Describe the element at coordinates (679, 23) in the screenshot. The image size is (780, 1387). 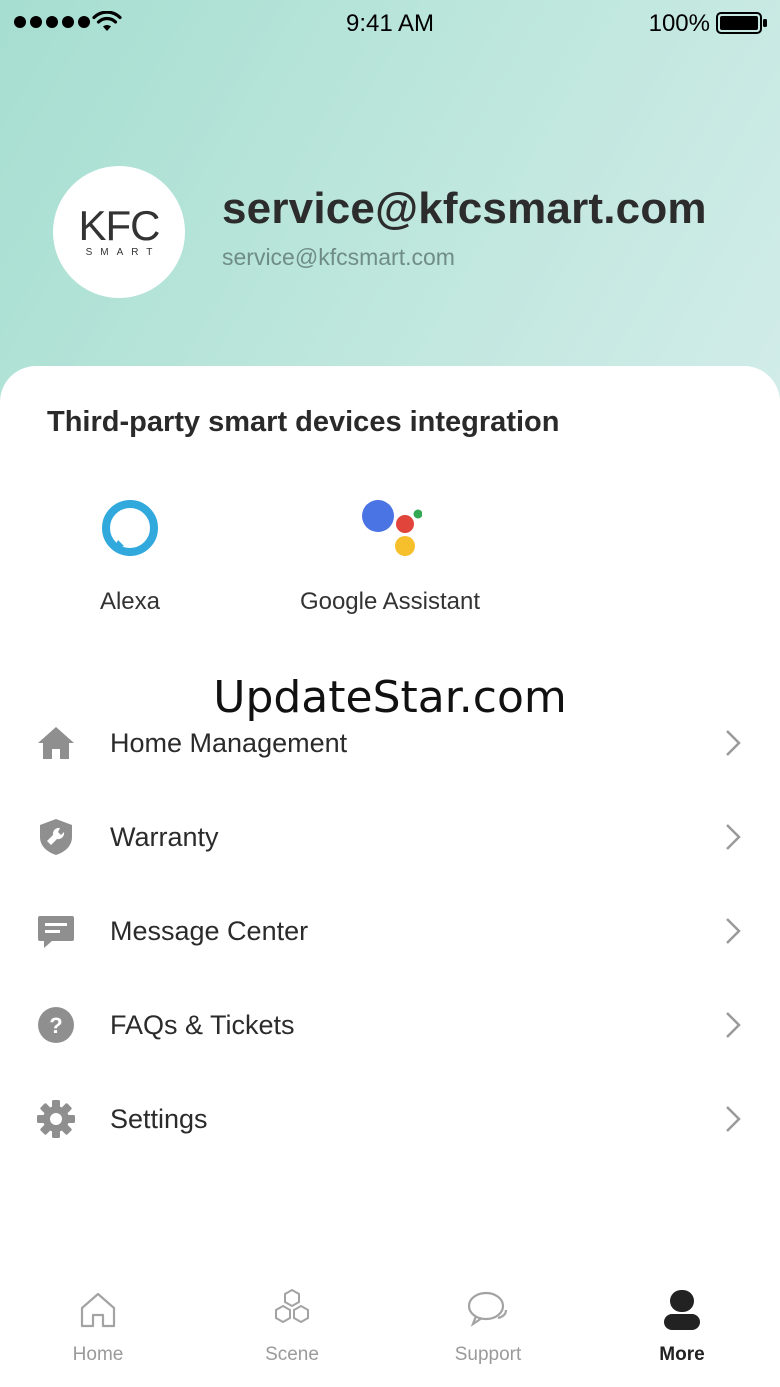
I see `battery-percentage: 100%` at that location.